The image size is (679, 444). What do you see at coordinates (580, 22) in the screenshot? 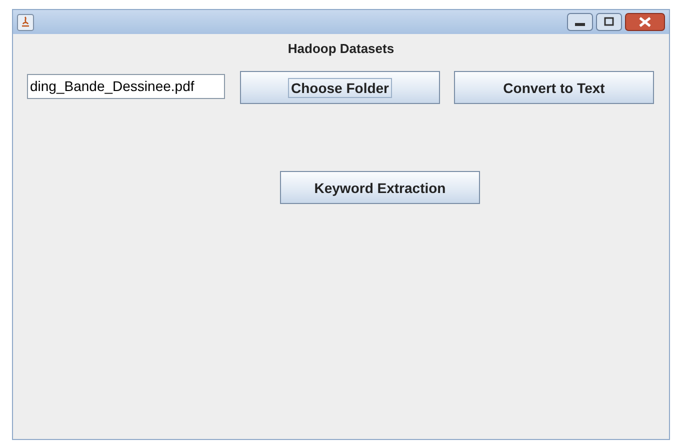
I see `minimize-icon` at bounding box center [580, 22].